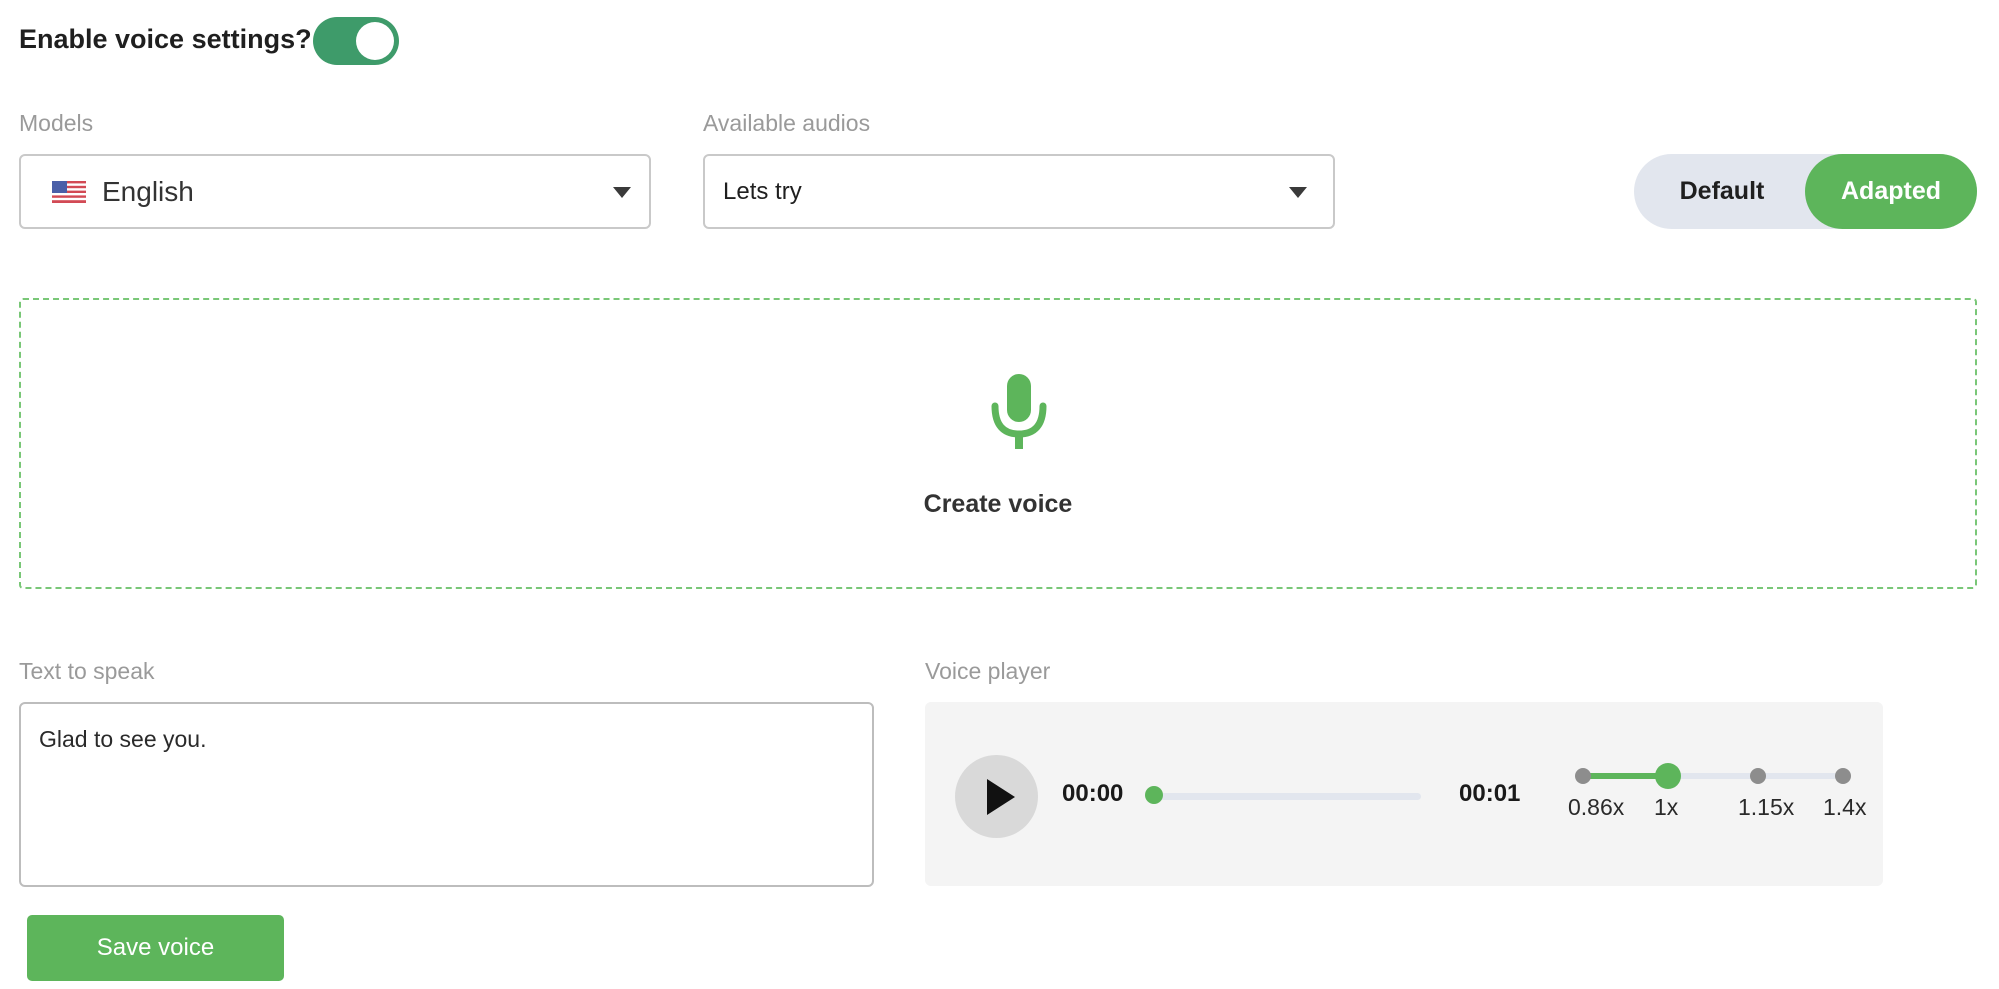 Image resolution: width=1999 pixels, height=989 pixels. I want to click on text-to-speak-value: Glad to see you., so click(123, 739).